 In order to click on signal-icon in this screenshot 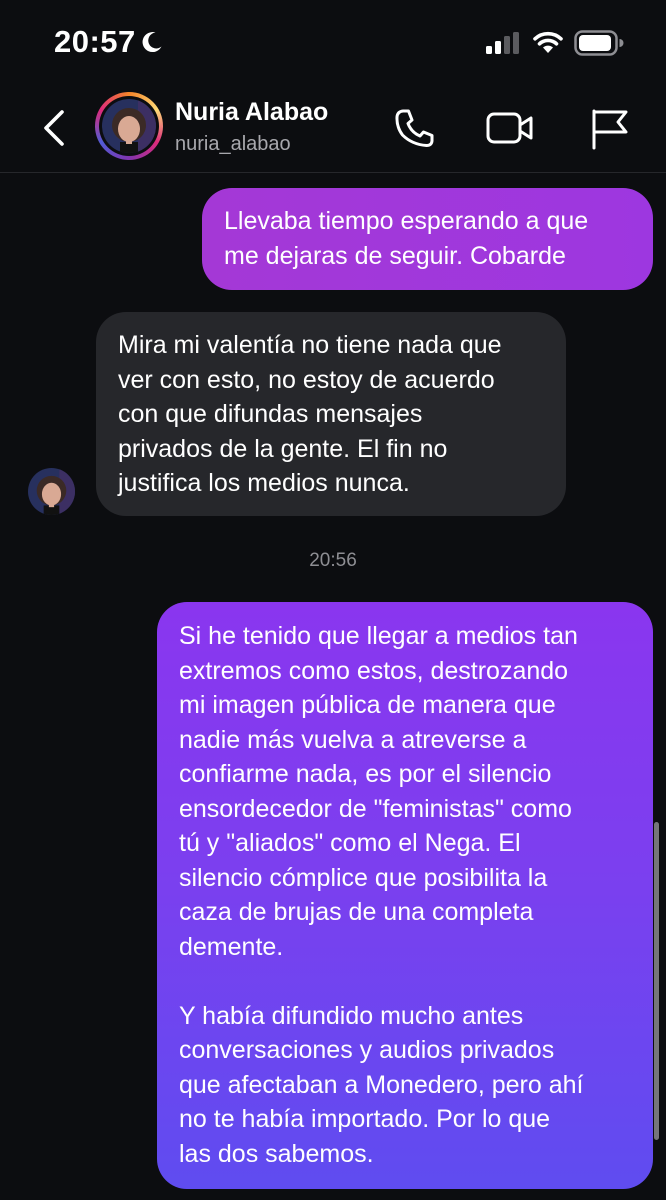, I will do `click(502, 43)`.